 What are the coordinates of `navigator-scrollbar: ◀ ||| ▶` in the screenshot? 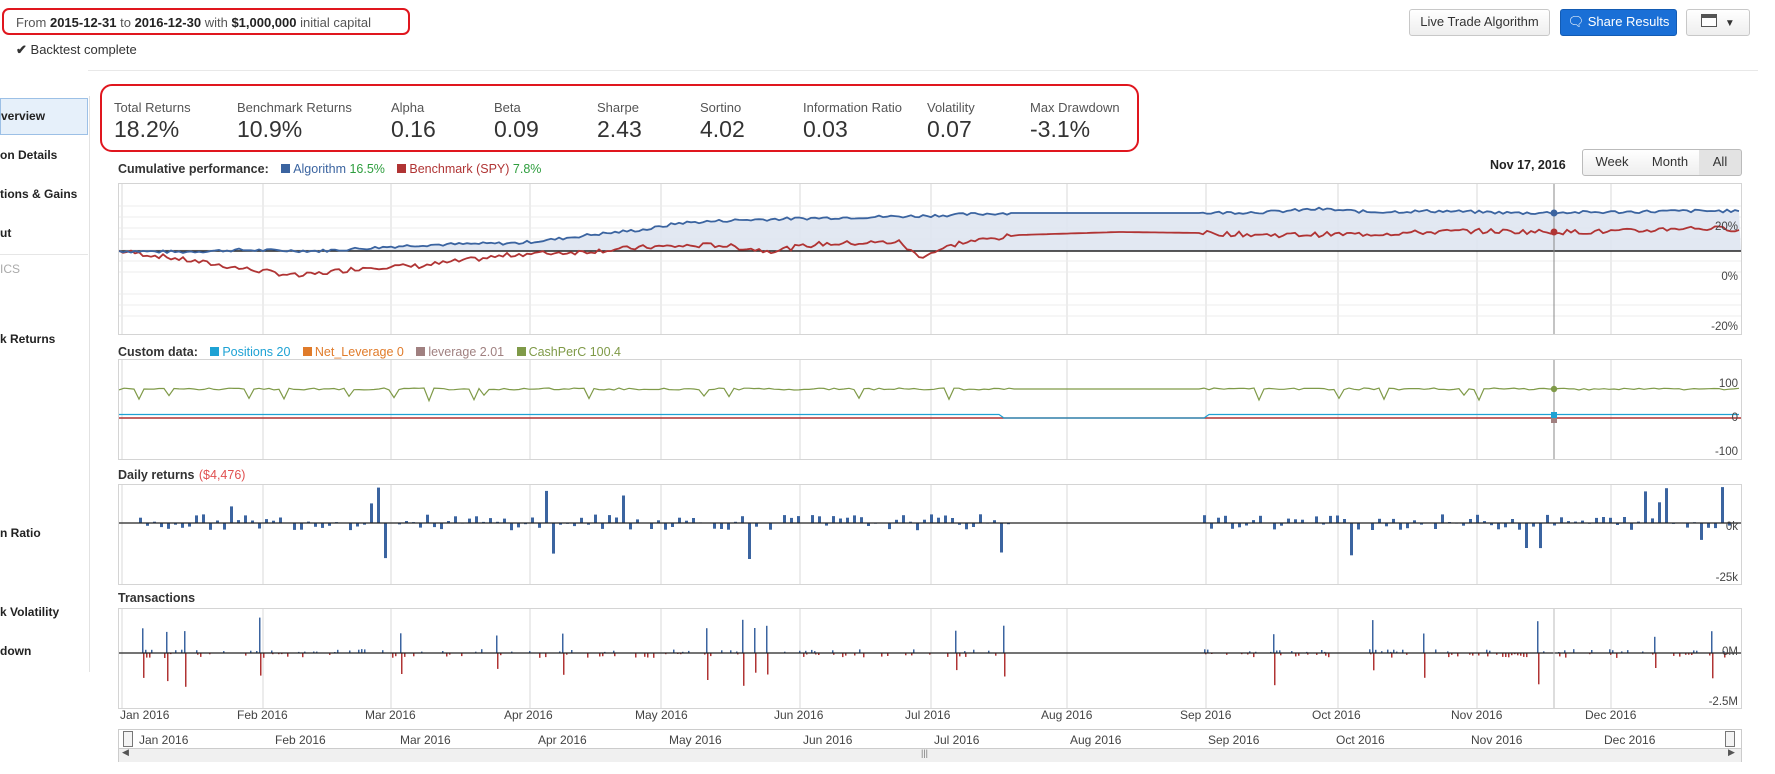 It's located at (930, 754).